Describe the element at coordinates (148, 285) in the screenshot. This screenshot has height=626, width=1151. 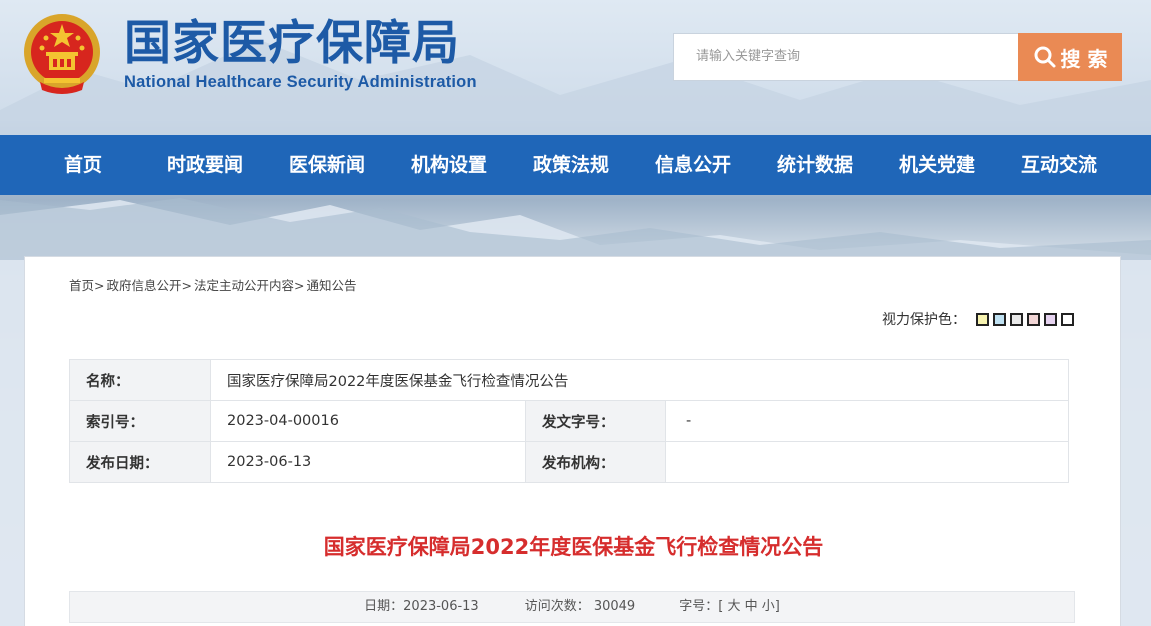
I see `breadcrumb-gov-info: 政府信息公开>` at that location.